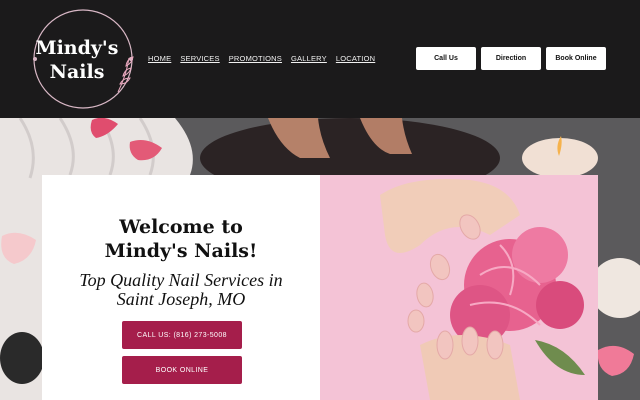 The width and height of the screenshot is (640, 400). I want to click on logo-ring-icon, so click(83, 59).